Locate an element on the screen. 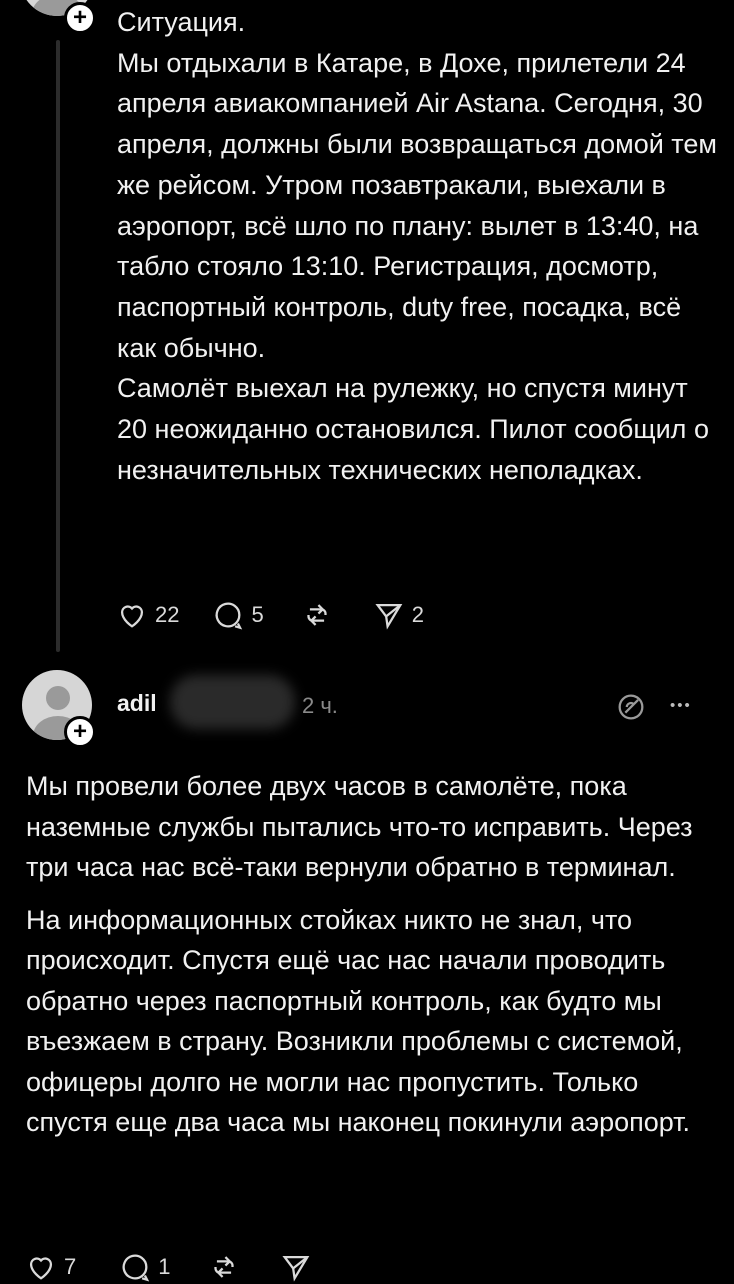 This screenshot has width=734, height=1284. thread-line is located at coordinates (58, 346).